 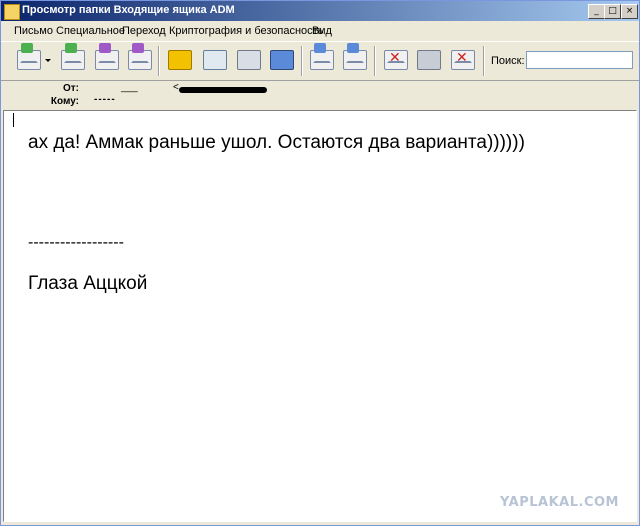 What do you see at coordinates (129, 87) in the screenshot?
I see `from-value: ___` at bounding box center [129, 87].